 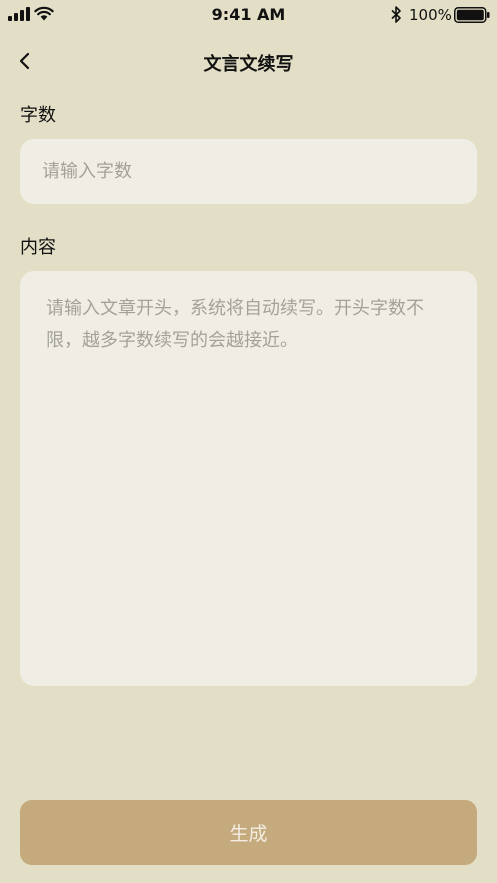 I want to click on nav-bar: 文言文续写, so click(x=248, y=61).